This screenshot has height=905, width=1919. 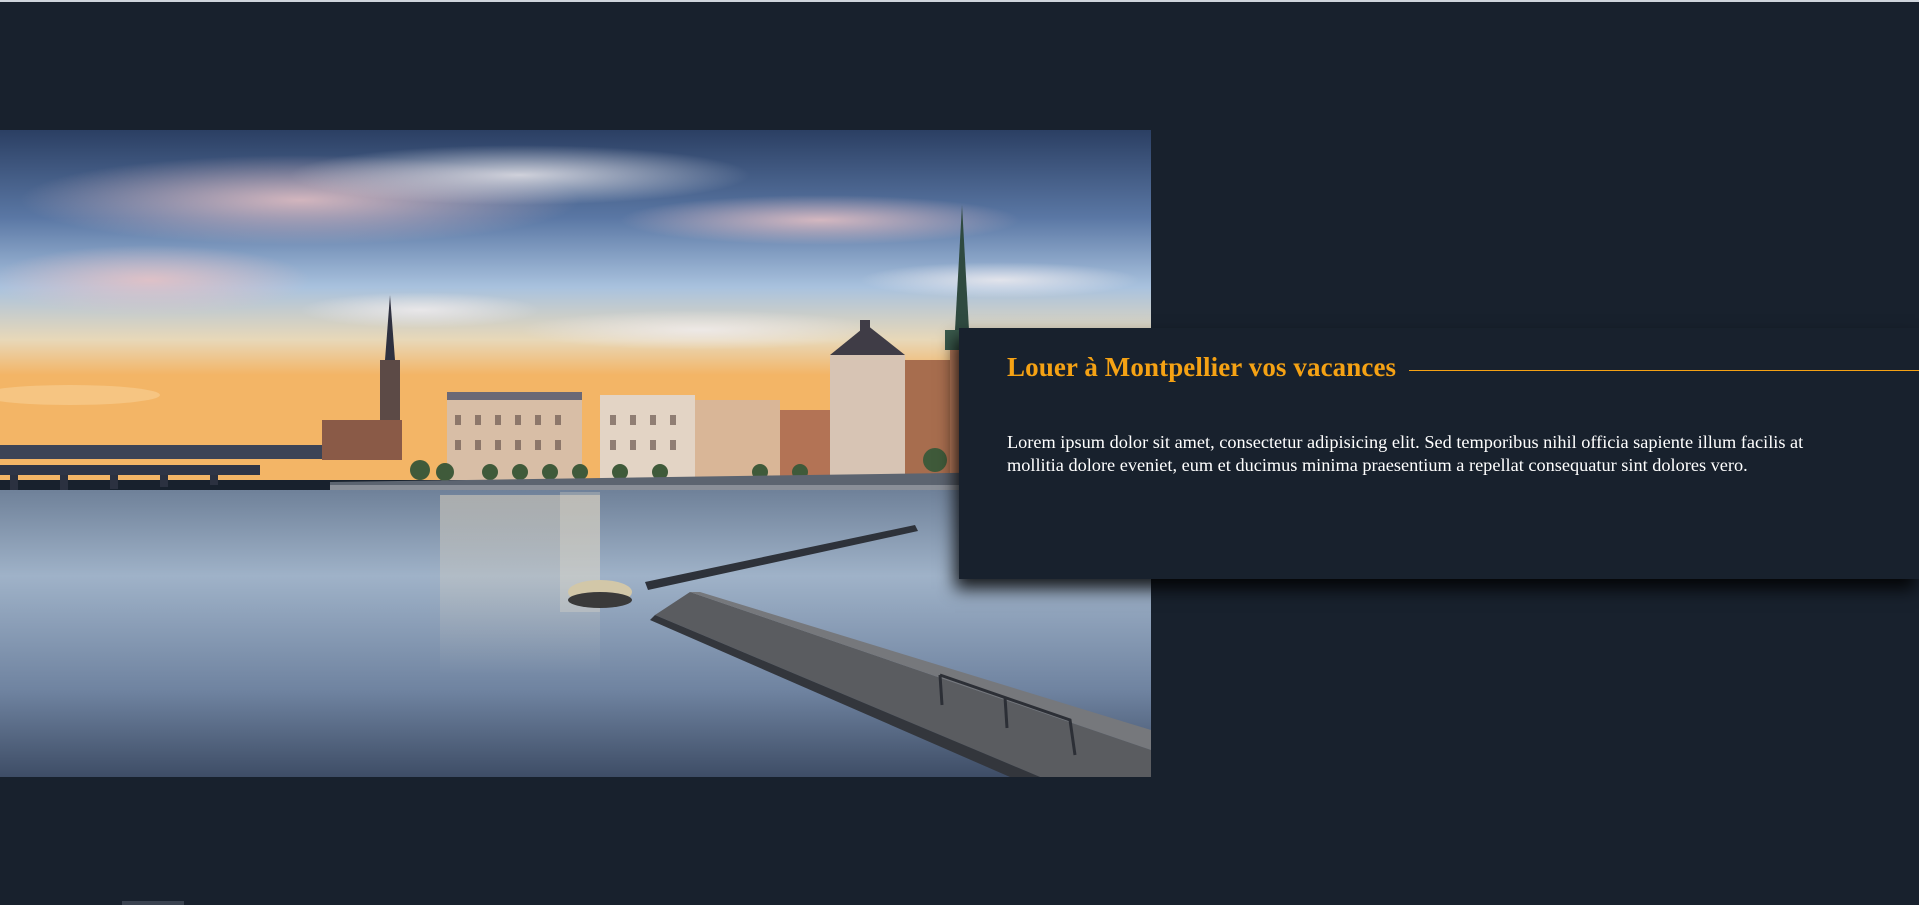 What do you see at coordinates (153, 903) in the screenshot?
I see `horizontal-scrollbar-thumb` at bounding box center [153, 903].